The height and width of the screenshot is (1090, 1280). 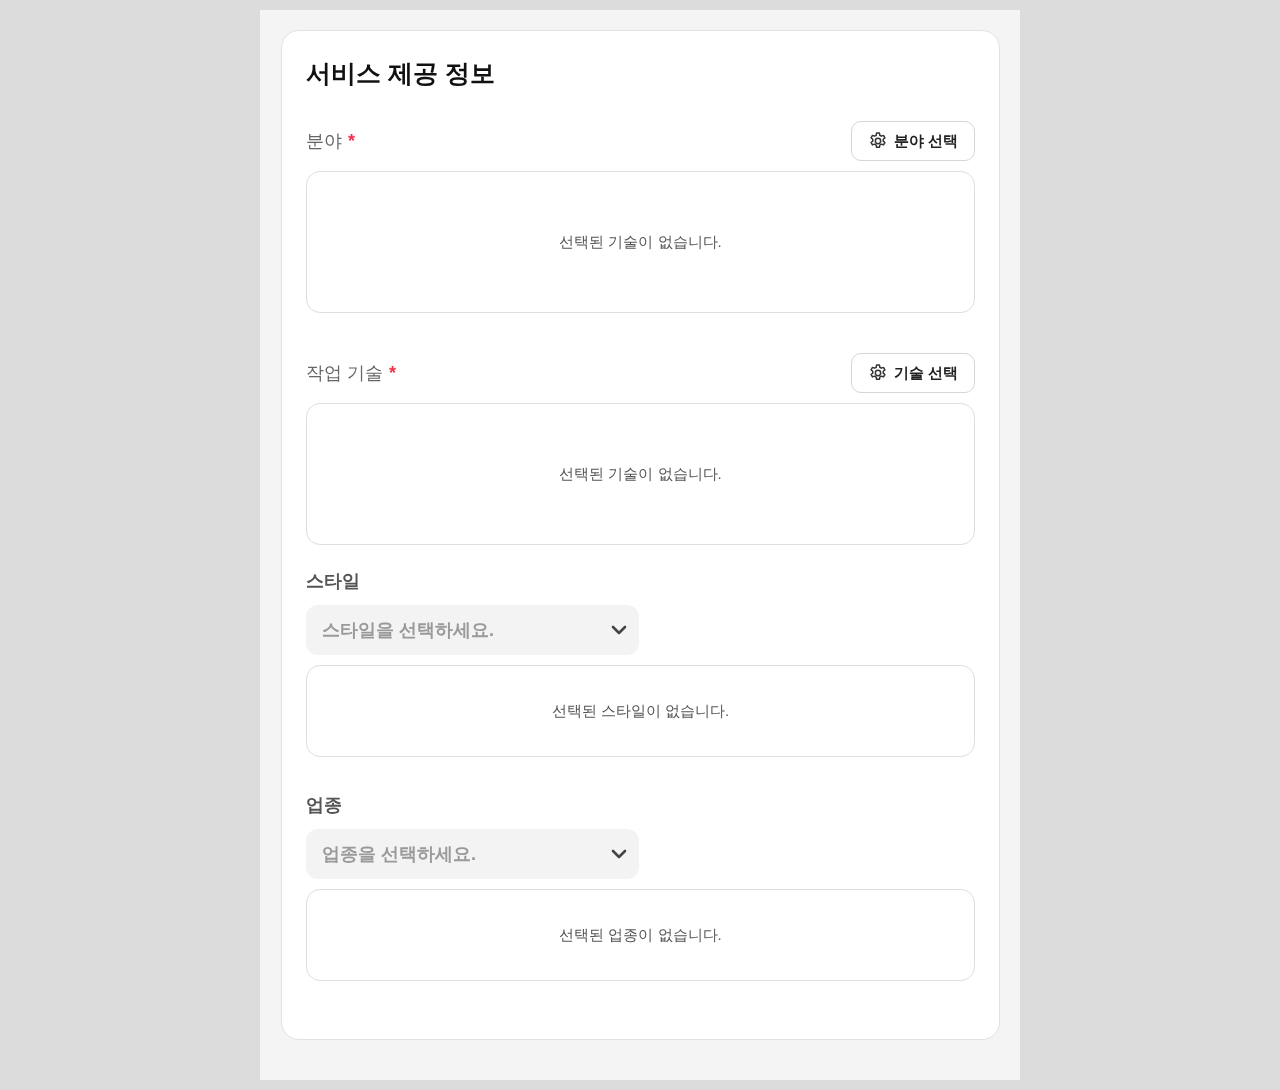 What do you see at coordinates (912, 141) in the screenshot?
I see `select-button: 분야 선택` at bounding box center [912, 141].